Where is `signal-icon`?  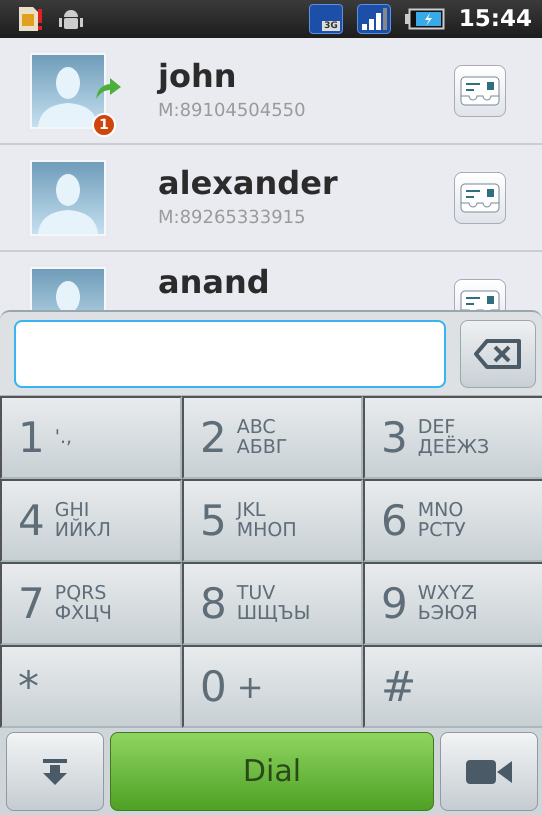
signal-icon is located at coordinates (373, 19).